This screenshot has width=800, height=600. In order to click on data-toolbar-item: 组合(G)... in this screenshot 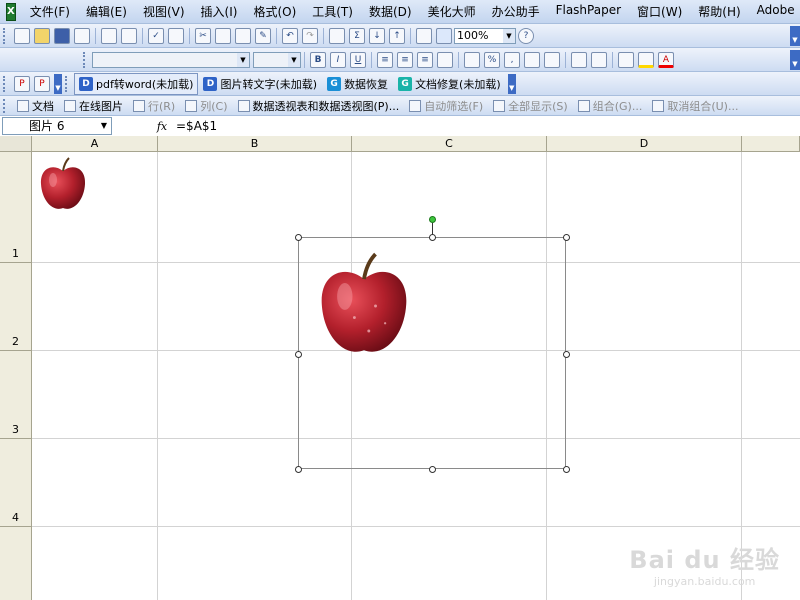, I will do `click(610, 106)`.